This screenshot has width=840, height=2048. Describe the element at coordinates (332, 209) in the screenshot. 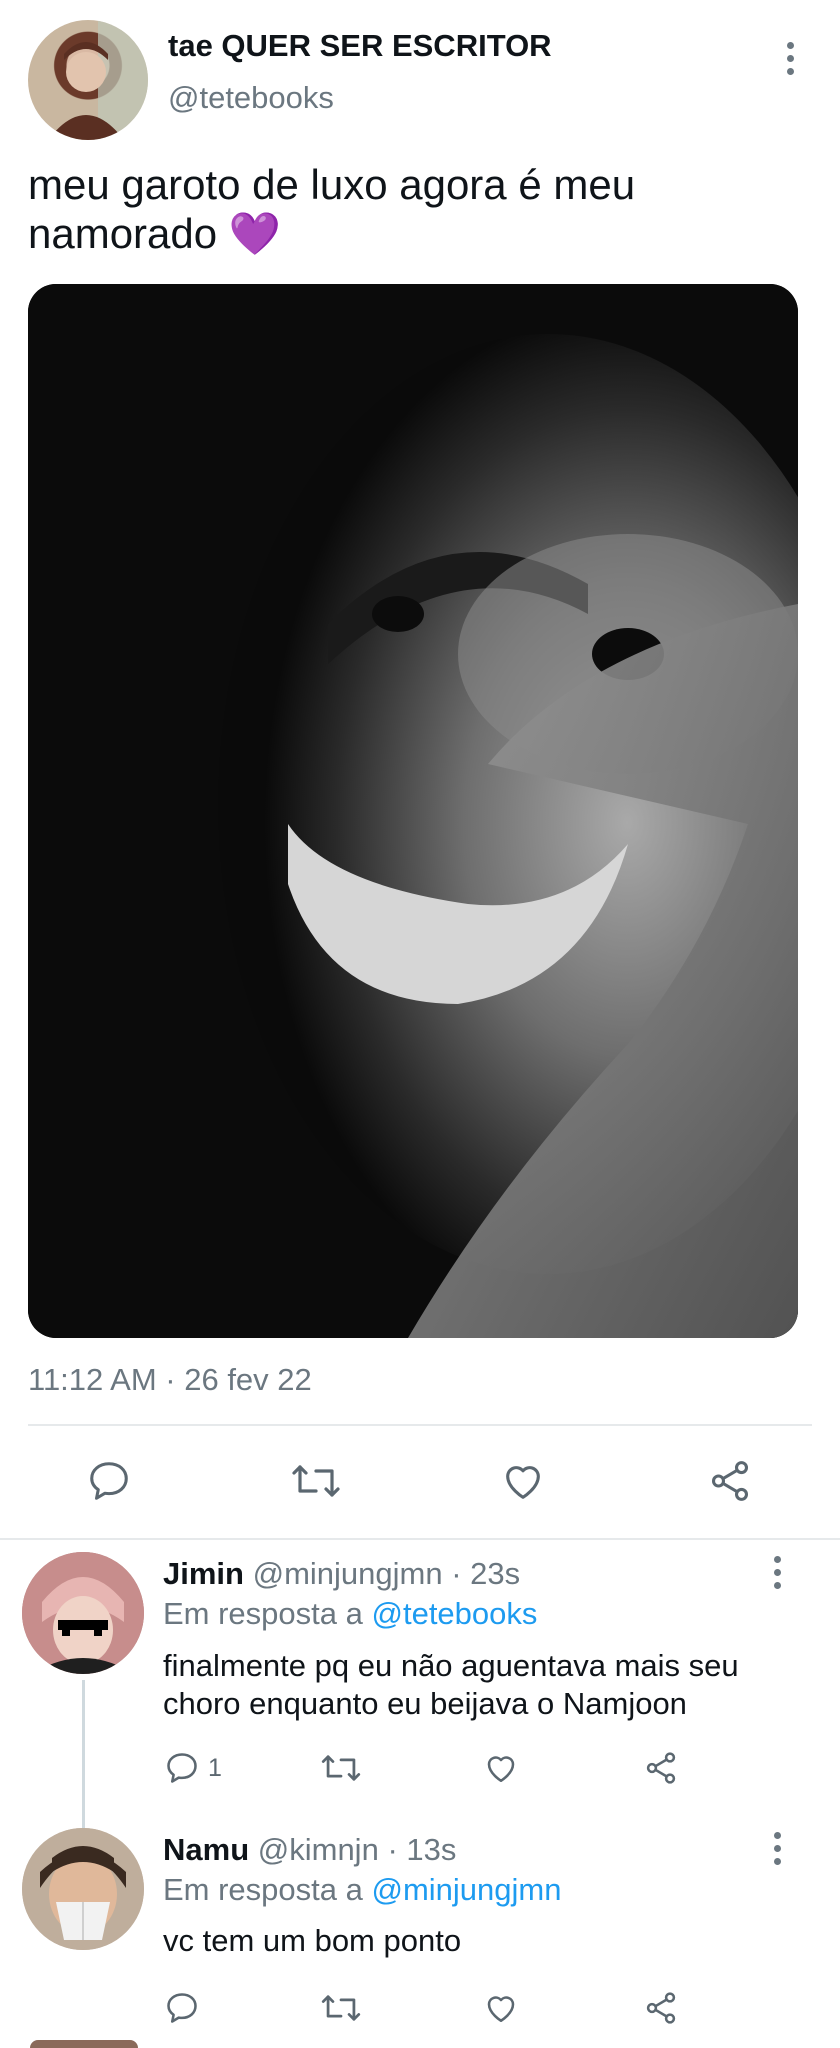

I see `tweet-body: meu garoto de luxo agora é meu namorado` at that location.